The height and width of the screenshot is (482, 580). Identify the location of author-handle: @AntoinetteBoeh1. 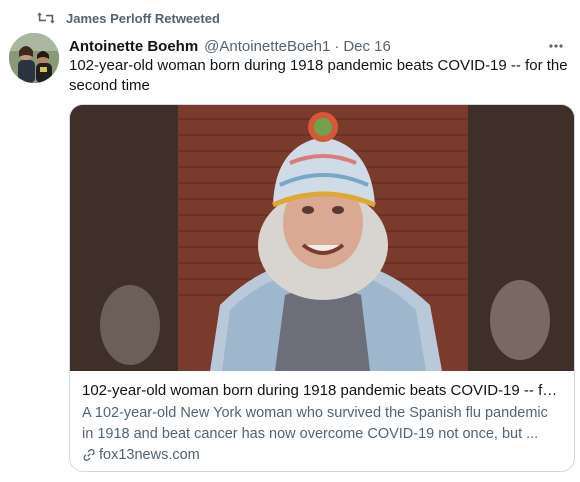
(267, 46).